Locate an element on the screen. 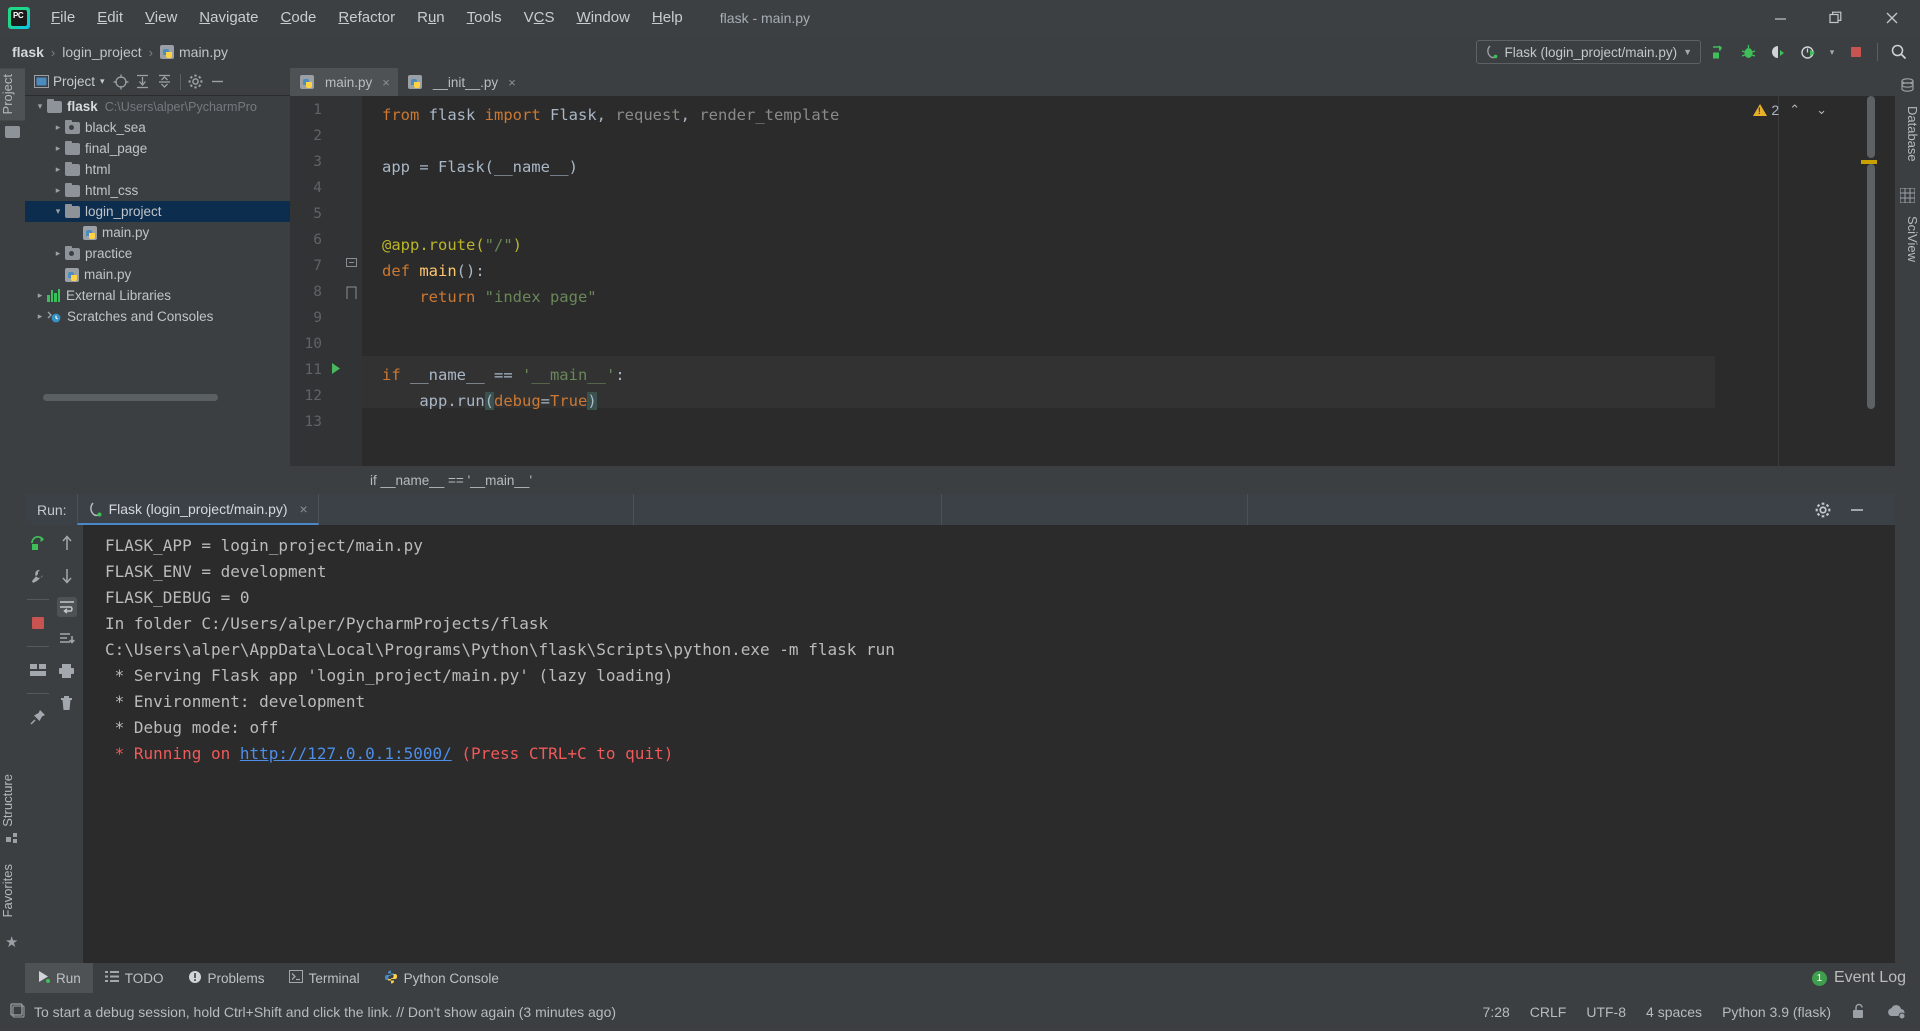  scroll-to-end-icon is located at coordinates (67, 639).